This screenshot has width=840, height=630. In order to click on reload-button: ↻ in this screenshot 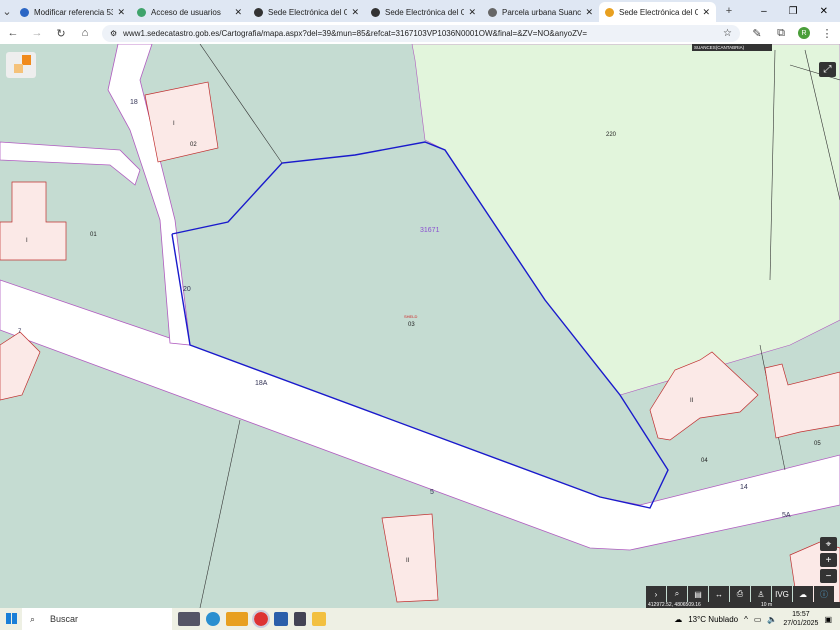, I will do `click(61, 33)`.